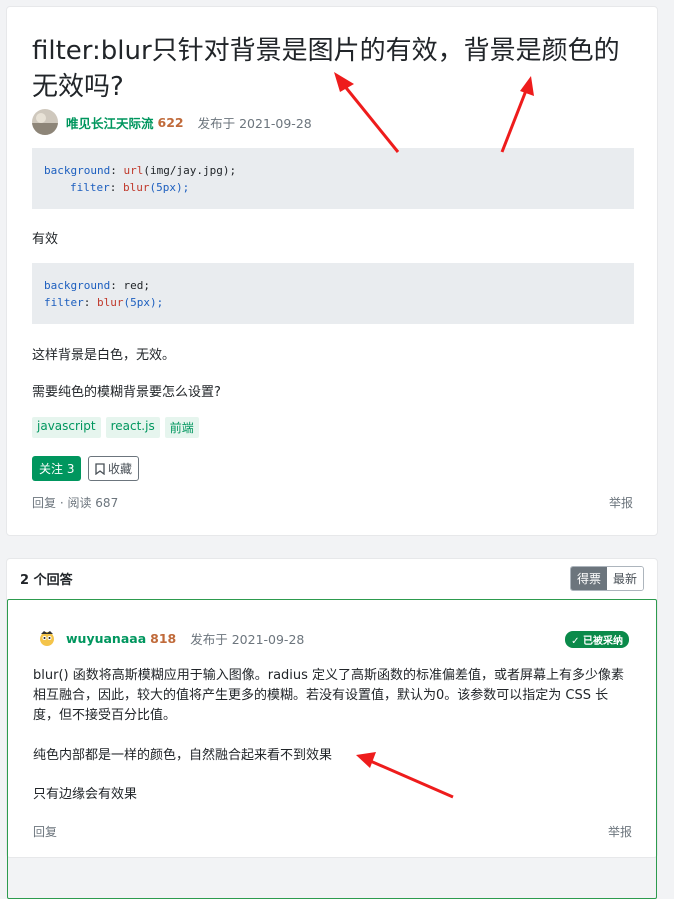  Describe the element at coordinates (47, 638) in the screenshot. I see `answer-avatar` at that location.